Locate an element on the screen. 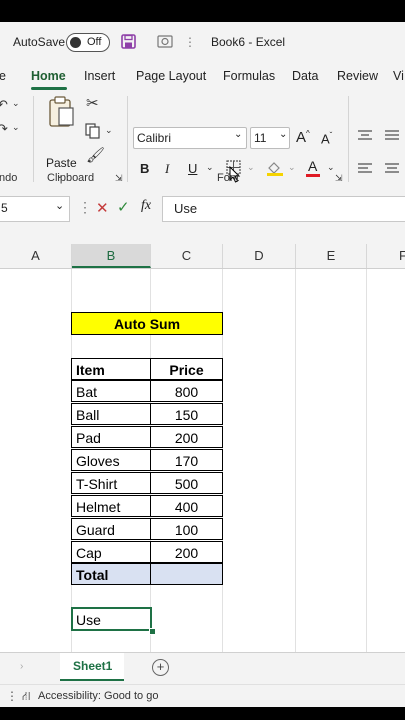  tab-file: e is located at coordinates (3, 76).